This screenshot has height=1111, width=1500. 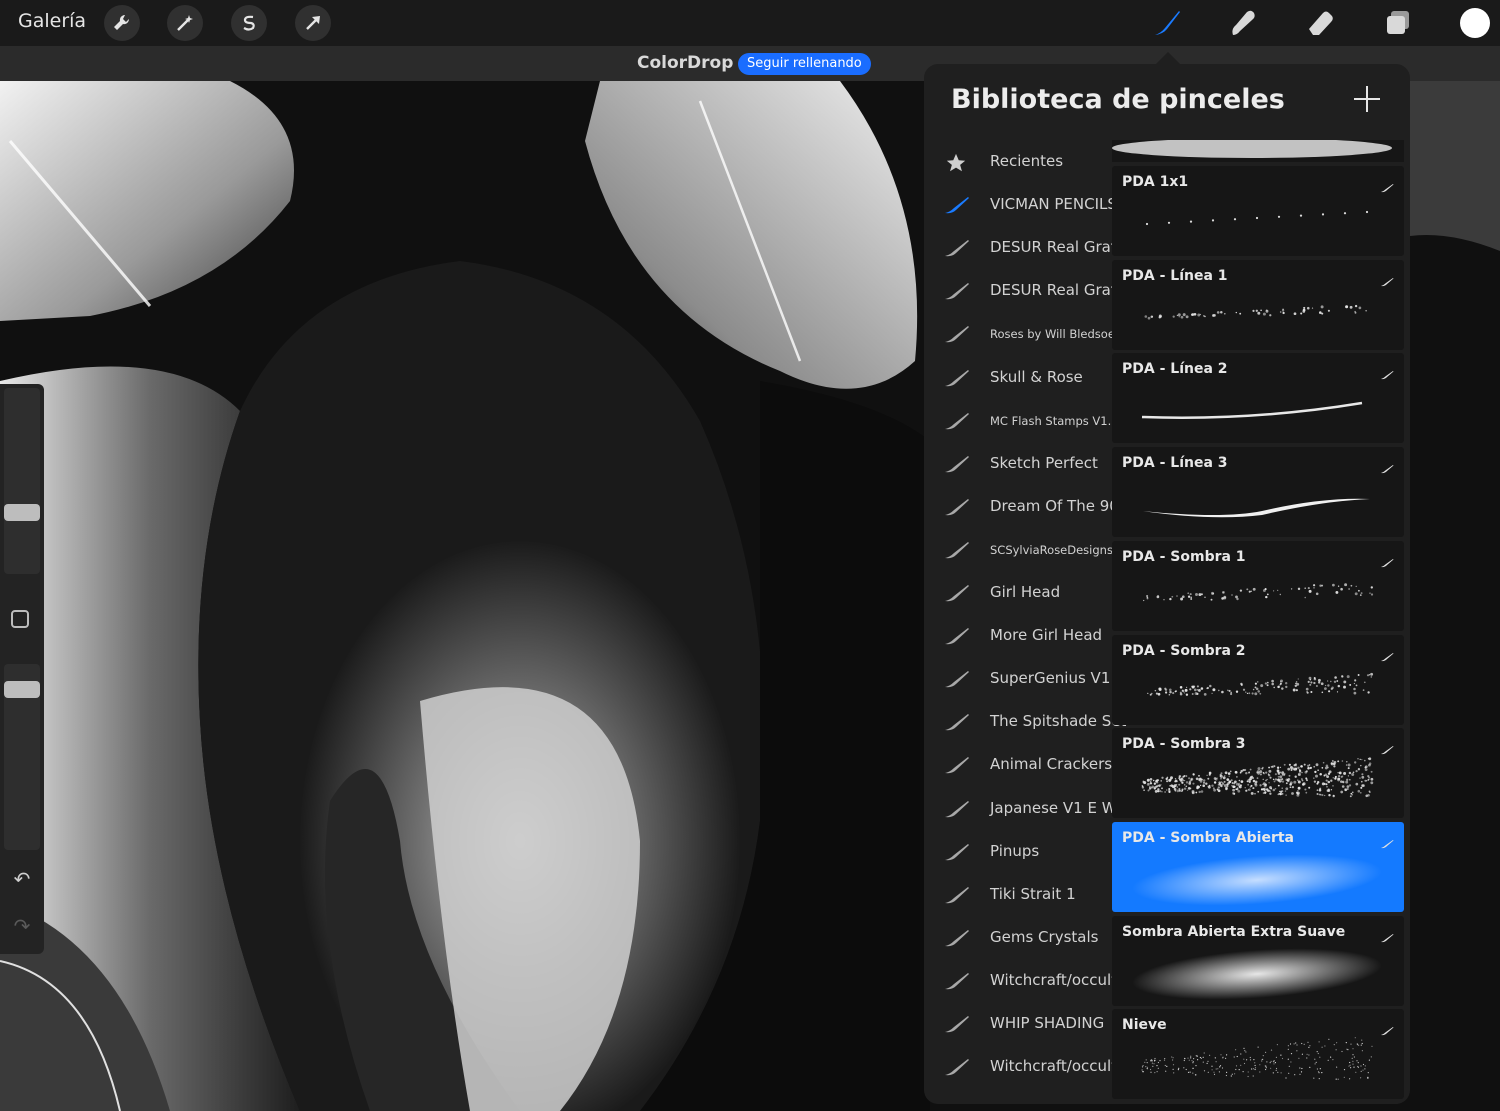 What do you see at coordinates (22, 481) in the screenshot?
I see `brush-size-slider` at bounding box center [22, 481].